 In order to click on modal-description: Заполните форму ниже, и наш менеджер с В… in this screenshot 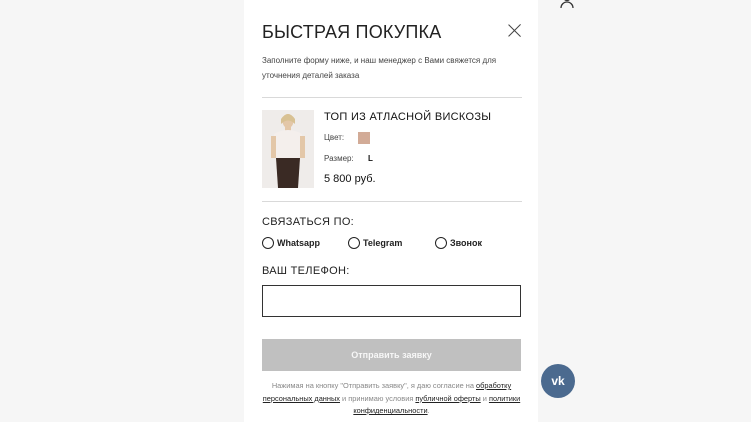, I will do `click(379, 68)`.